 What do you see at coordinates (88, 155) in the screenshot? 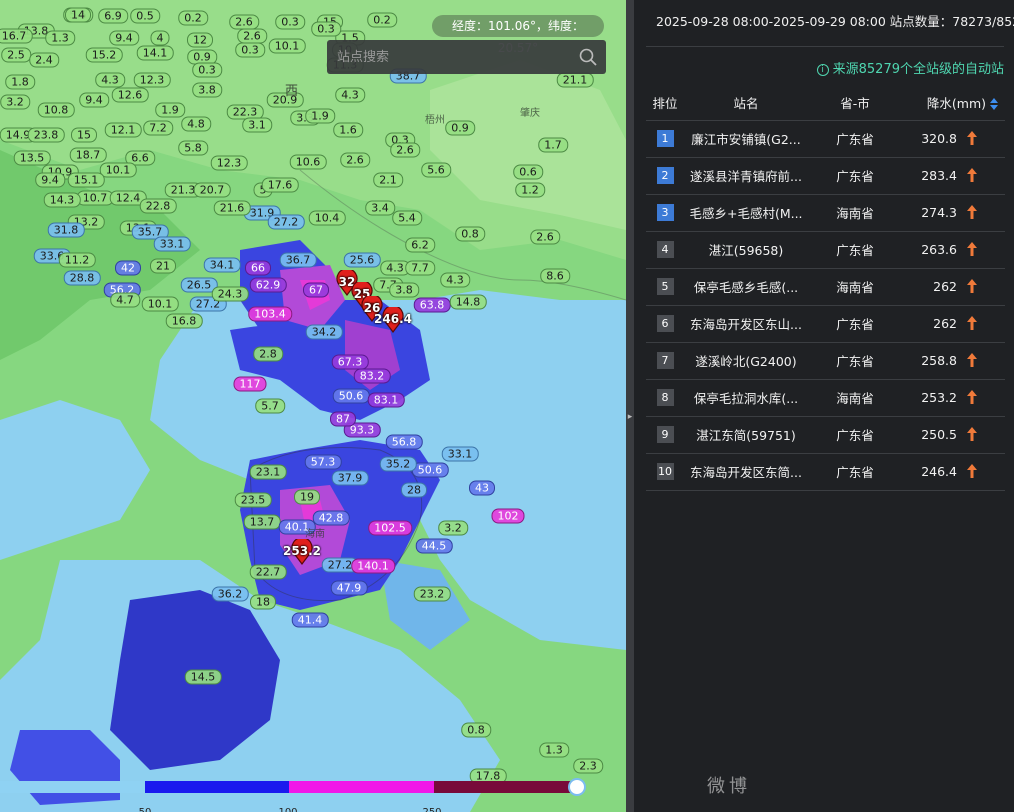
I see `station-value-label: 18.7` at bounding box center [88, 155].